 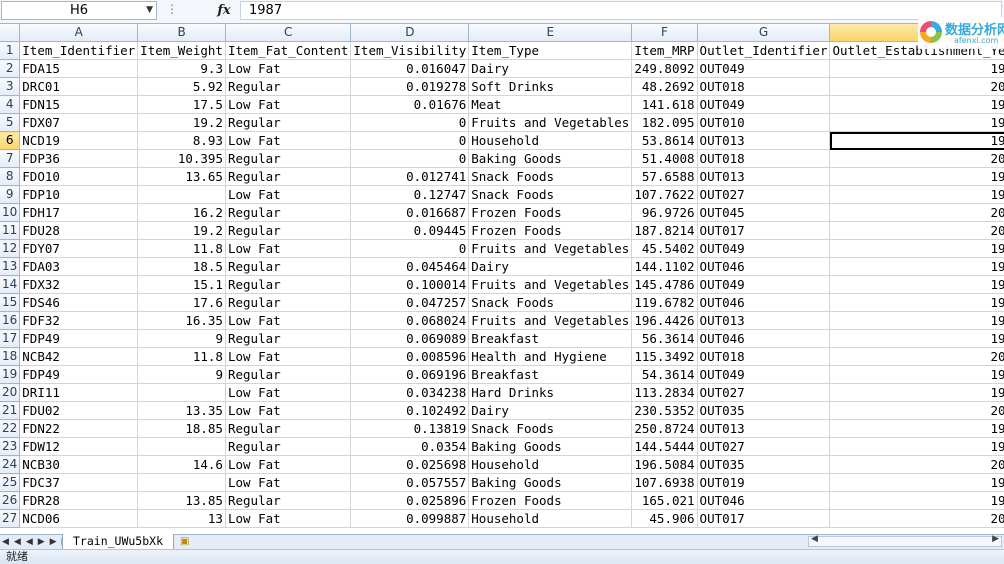 I want to click on row-header: 14, so click(x=10, y=284).